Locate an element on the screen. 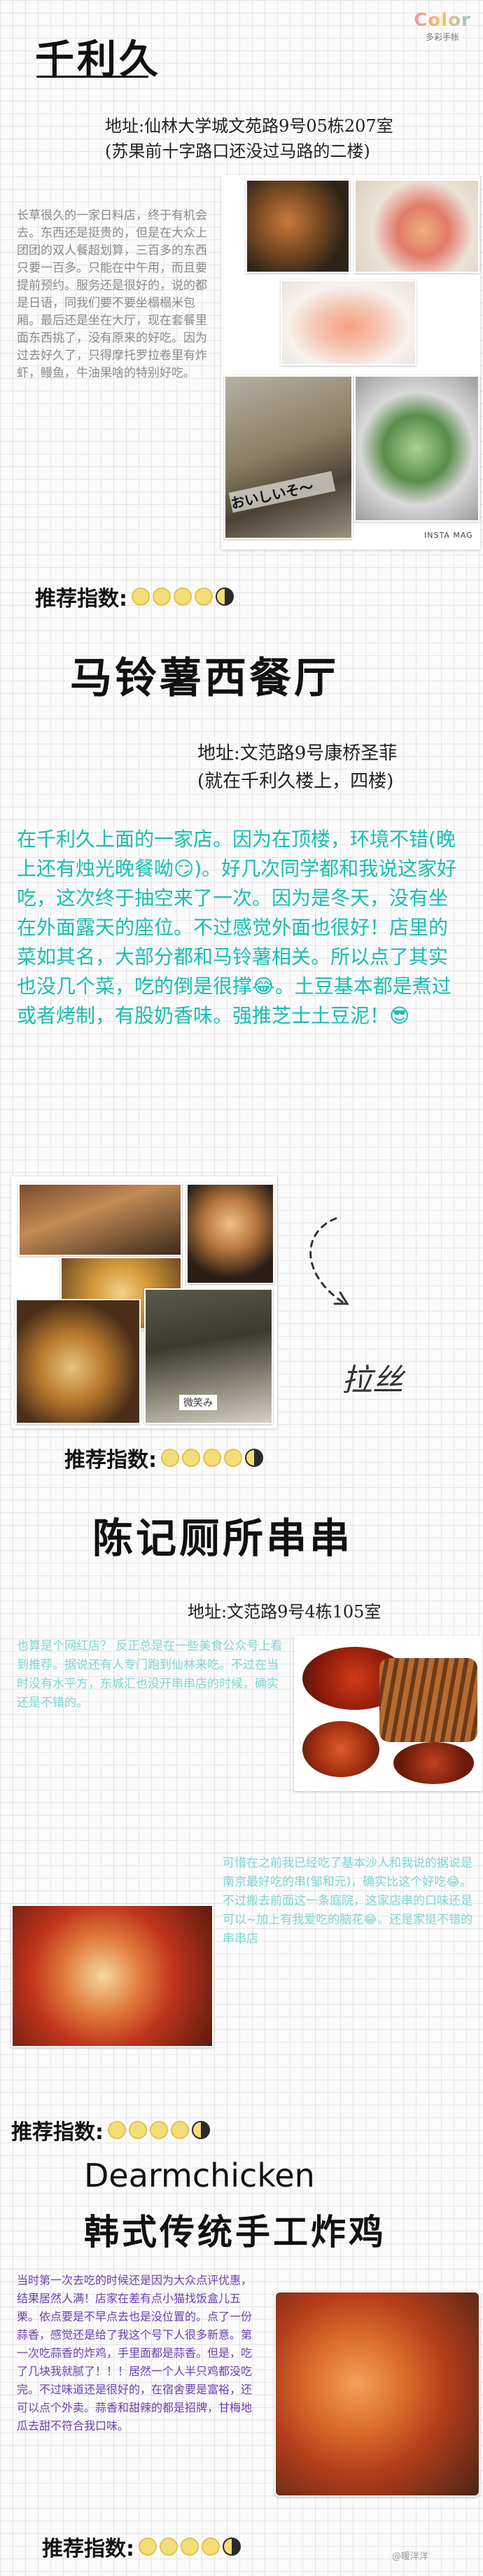  section3-rating: 推荐指数: is located at coordinates (110, 2130).